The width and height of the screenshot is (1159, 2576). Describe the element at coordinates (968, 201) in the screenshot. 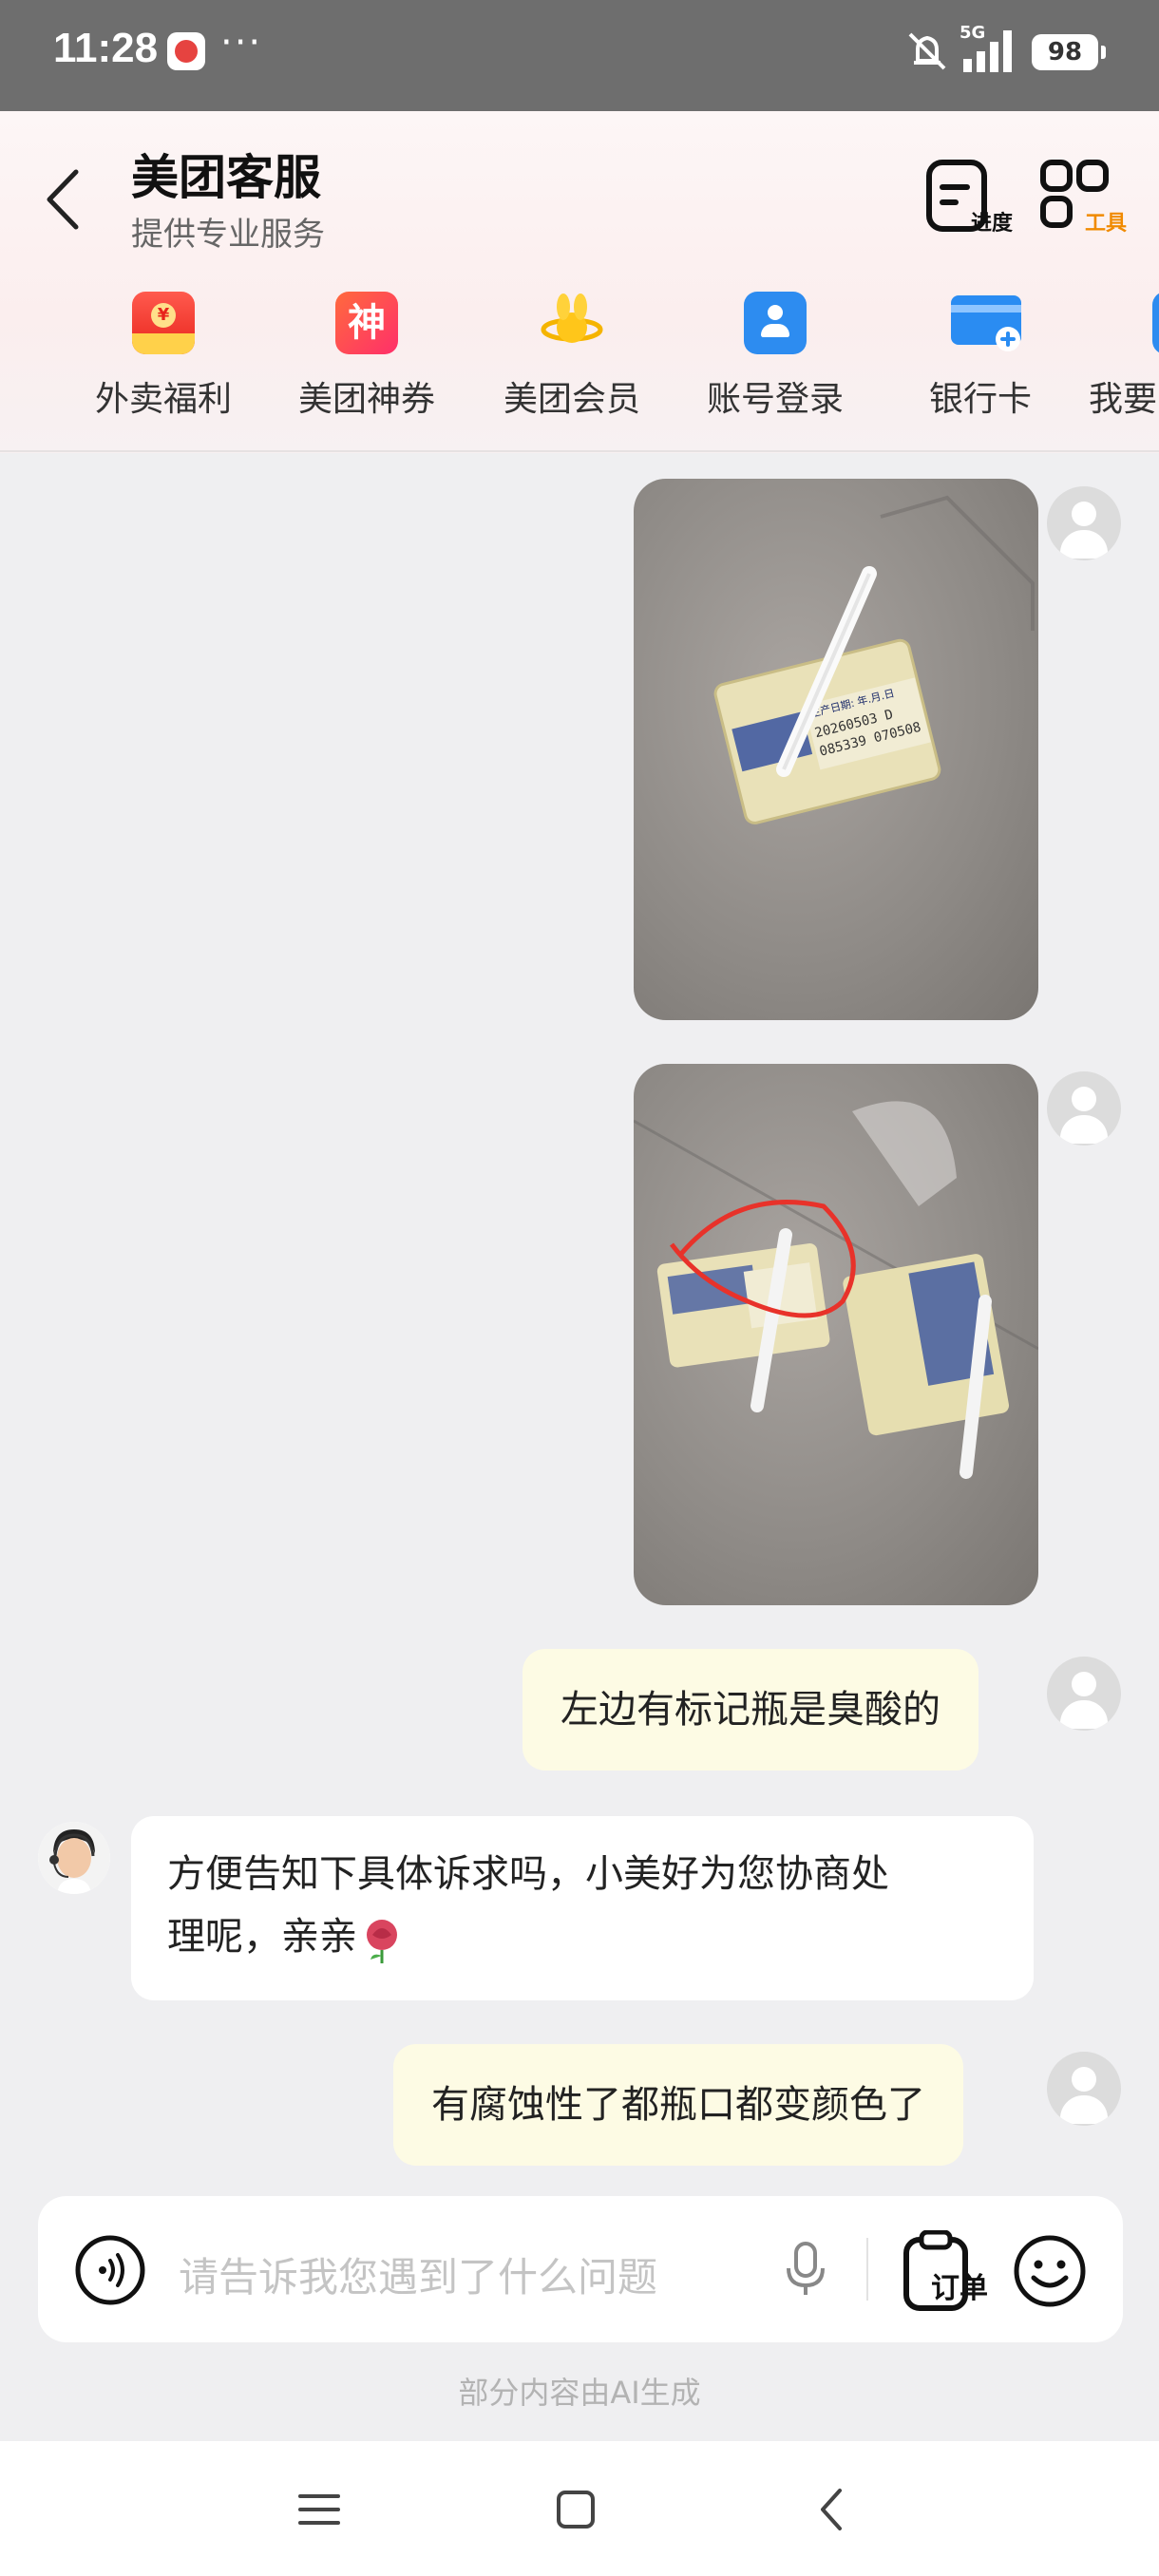

I see `progress-button: 进度` at that location.